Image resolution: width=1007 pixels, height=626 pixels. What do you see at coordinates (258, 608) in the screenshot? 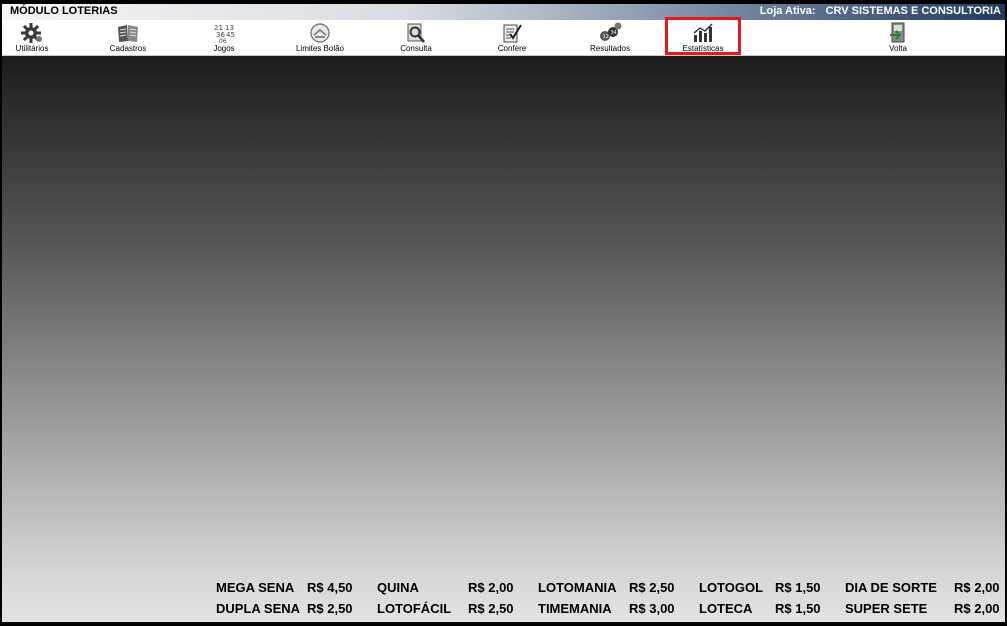
I see `lottery-name: DUPLA SENA` at bounding box center [258, 608].